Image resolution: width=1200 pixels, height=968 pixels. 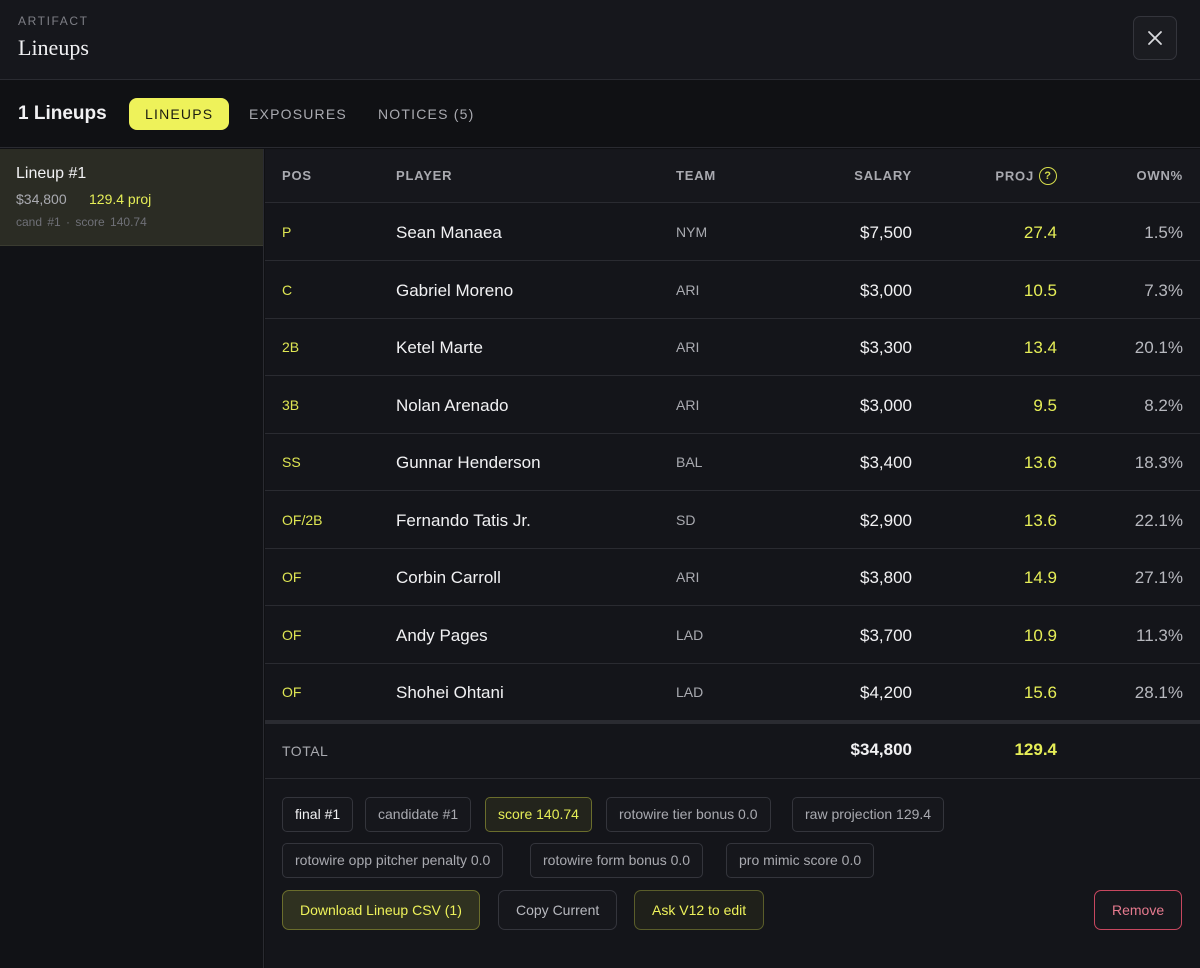 What do you see at coordinates (455, 290) in the screenshot?
I see `player-name: Gabriel Moreno` at bounding box center [455, 290].